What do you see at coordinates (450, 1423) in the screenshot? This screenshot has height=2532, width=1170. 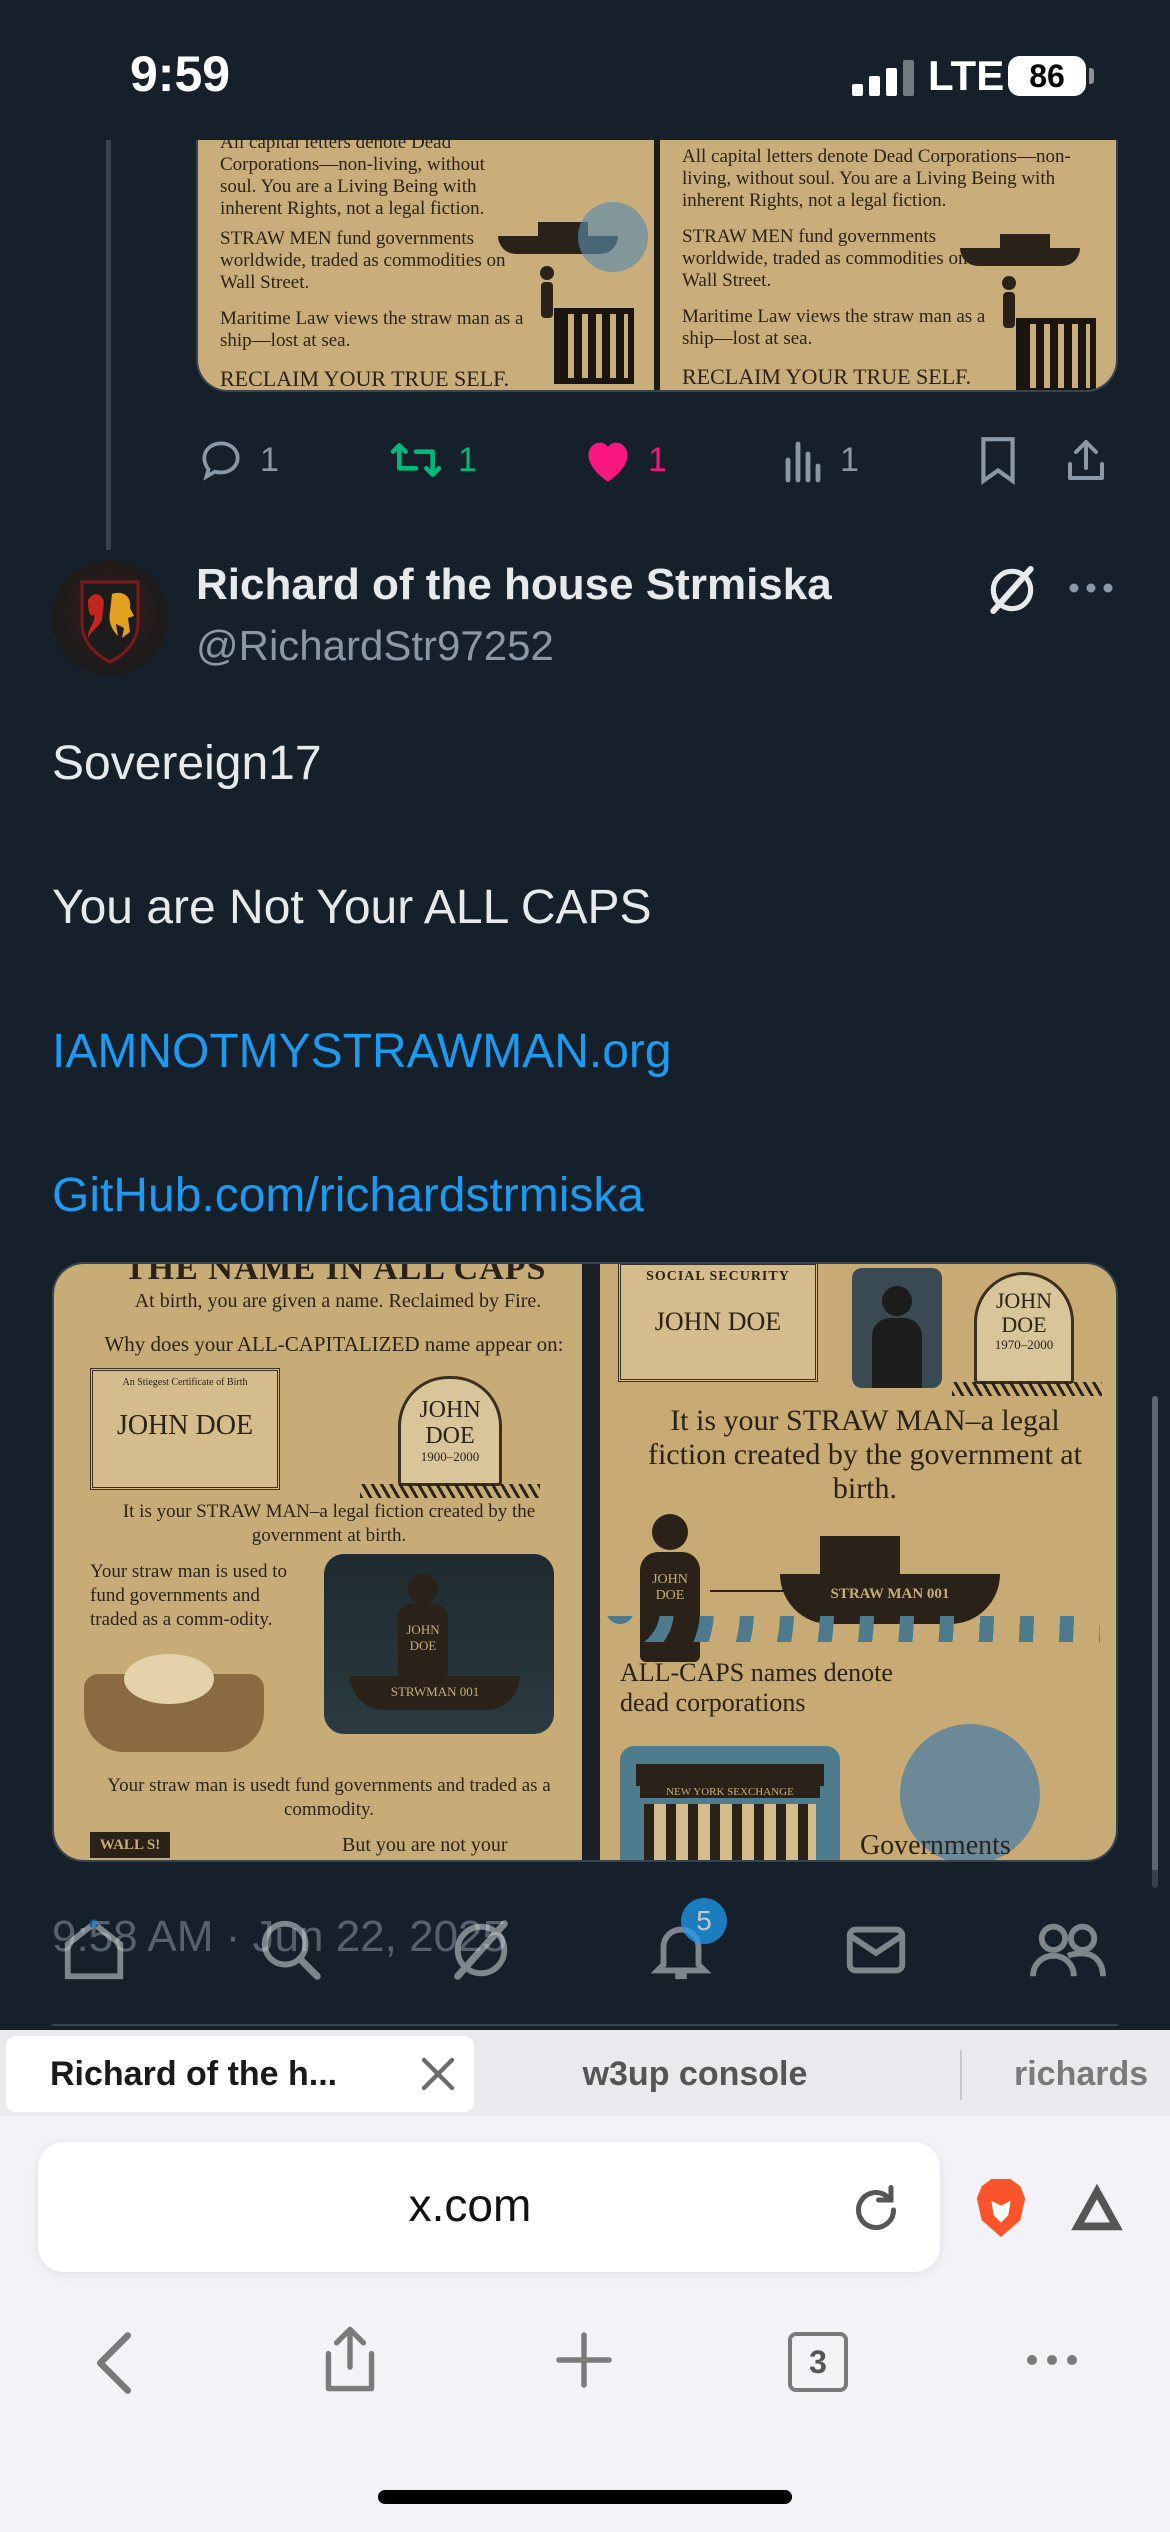 I see `tomb-name: JOHN DOE` at bounding box center [450, 1423].